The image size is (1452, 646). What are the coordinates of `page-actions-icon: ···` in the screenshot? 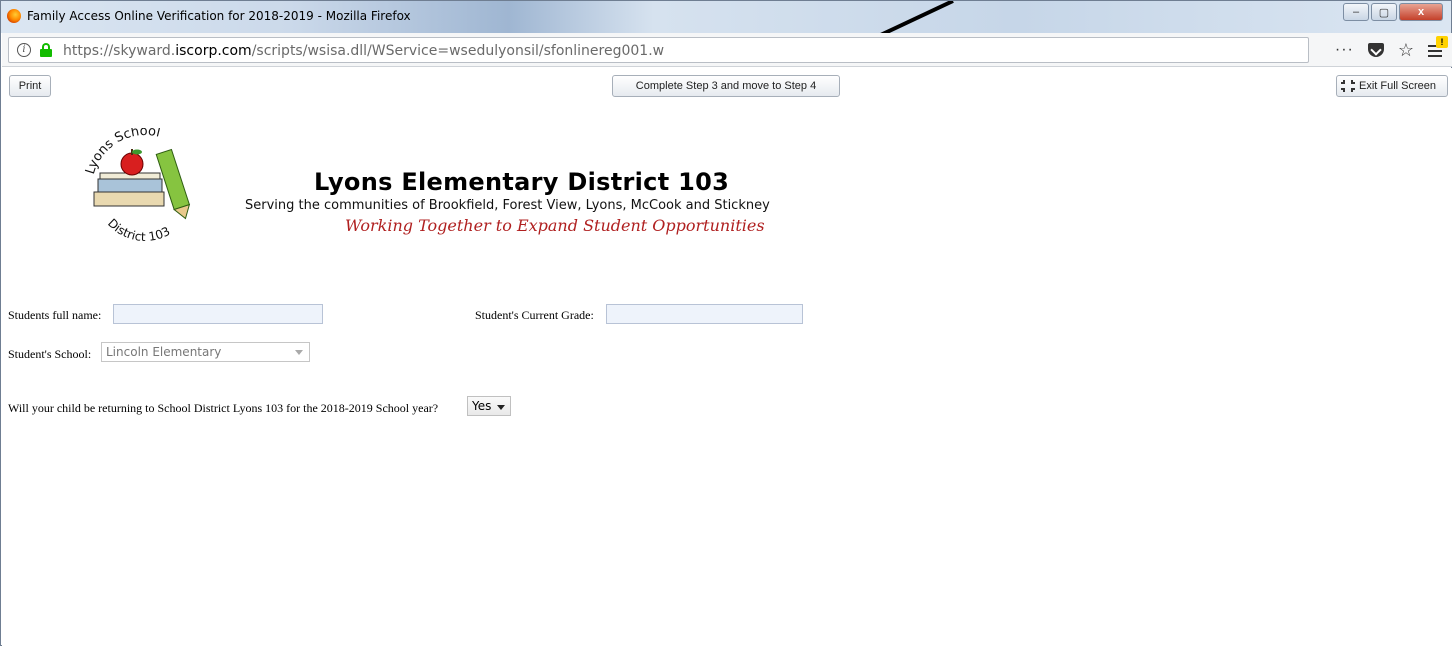 It's located at (1344, 50).